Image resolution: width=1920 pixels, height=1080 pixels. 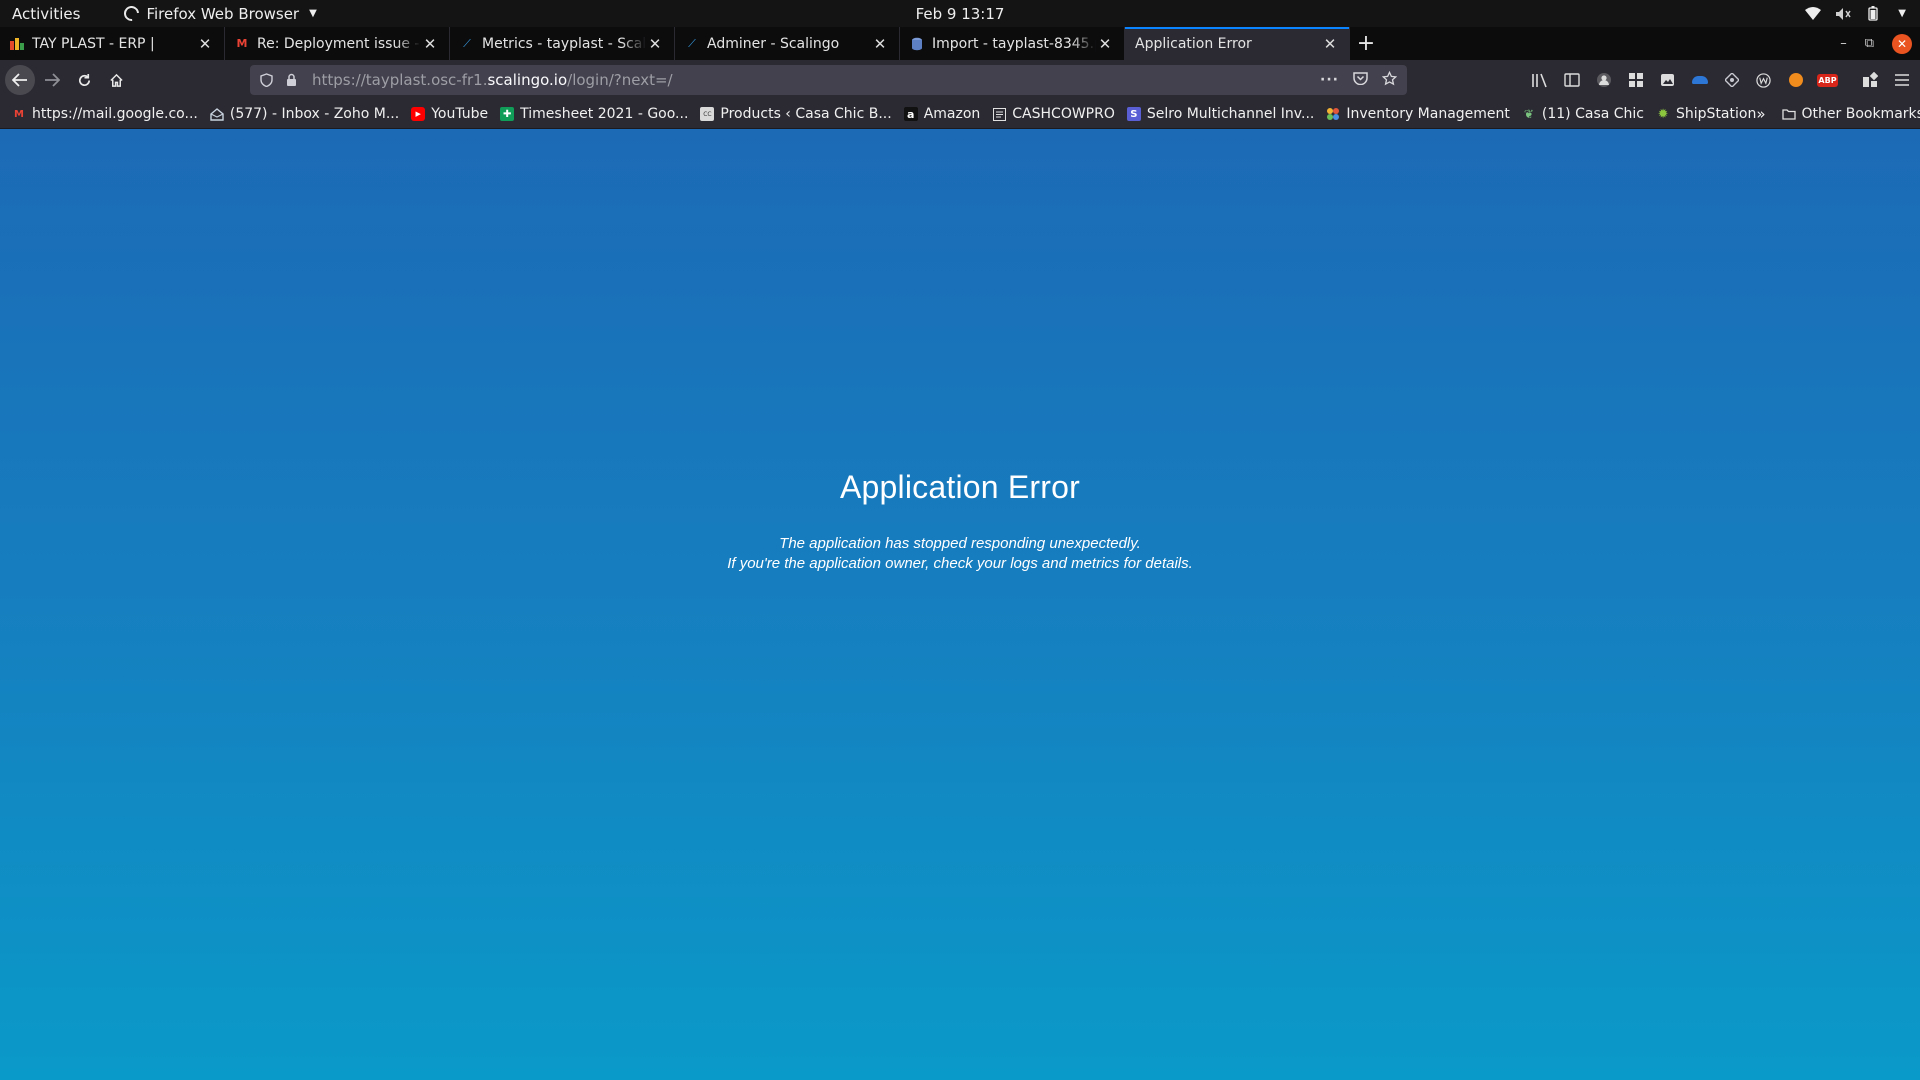 I want to click on shipstation-icon: ✹, so click(x=1663, y=114).